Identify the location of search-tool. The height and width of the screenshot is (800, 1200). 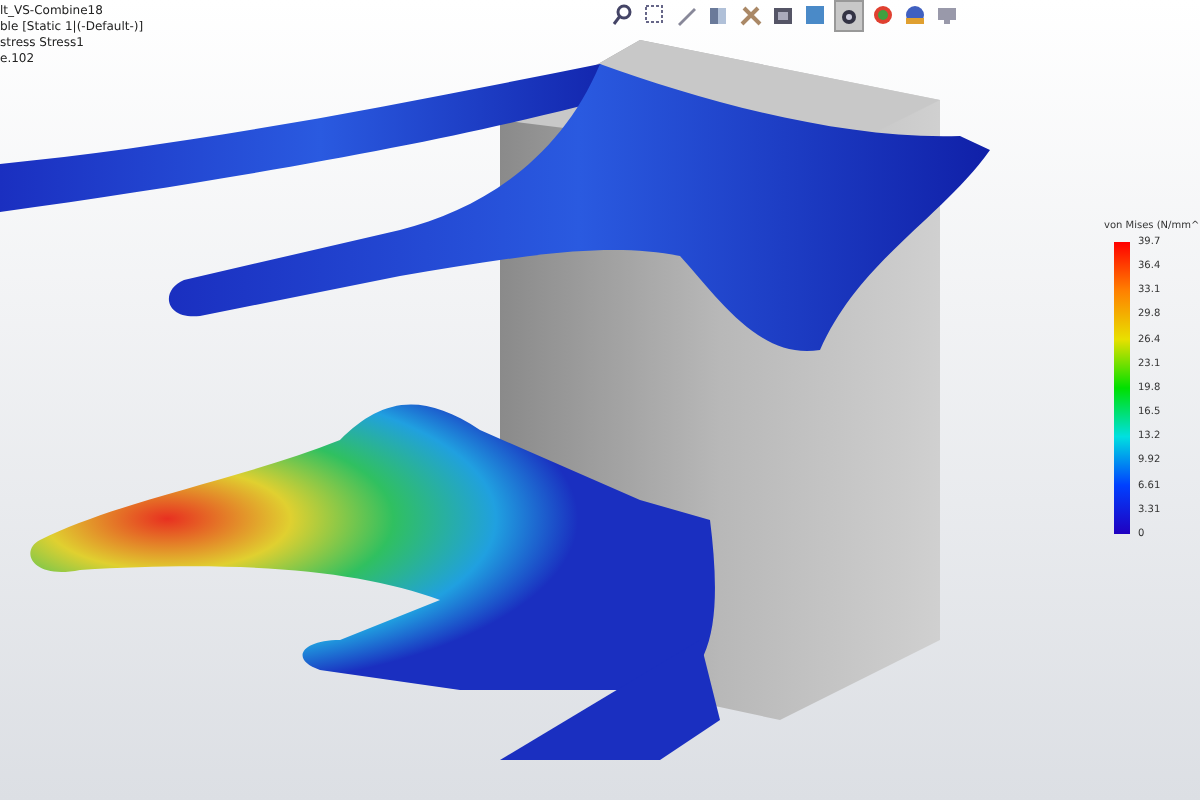
(623, 14).